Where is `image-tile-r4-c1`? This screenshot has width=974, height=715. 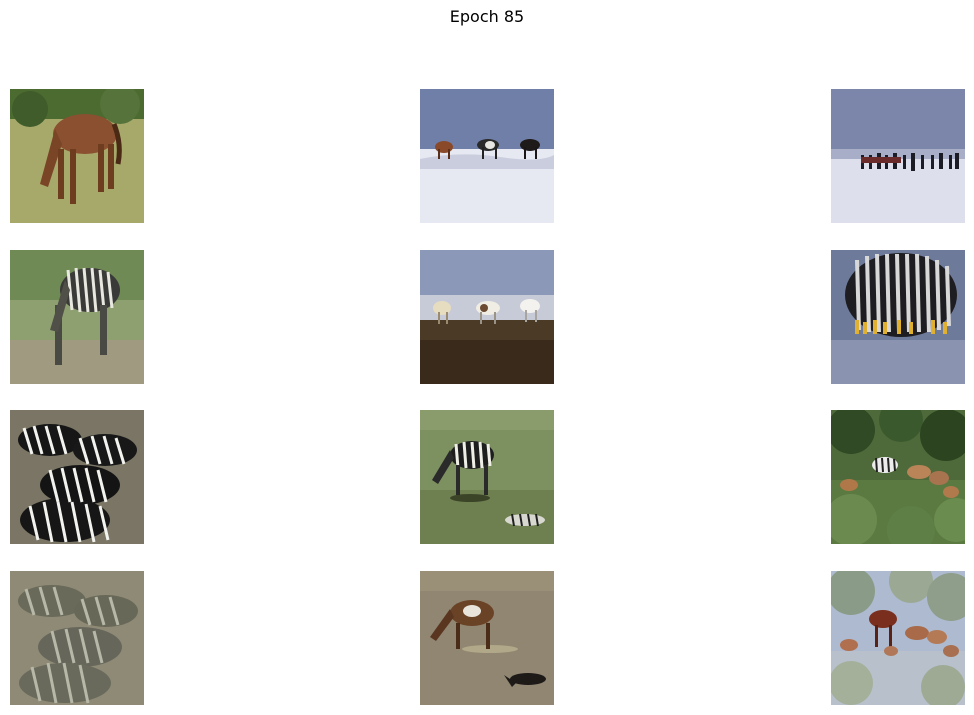
image-tile-r4-c1 is located at coordinates (77, 638).